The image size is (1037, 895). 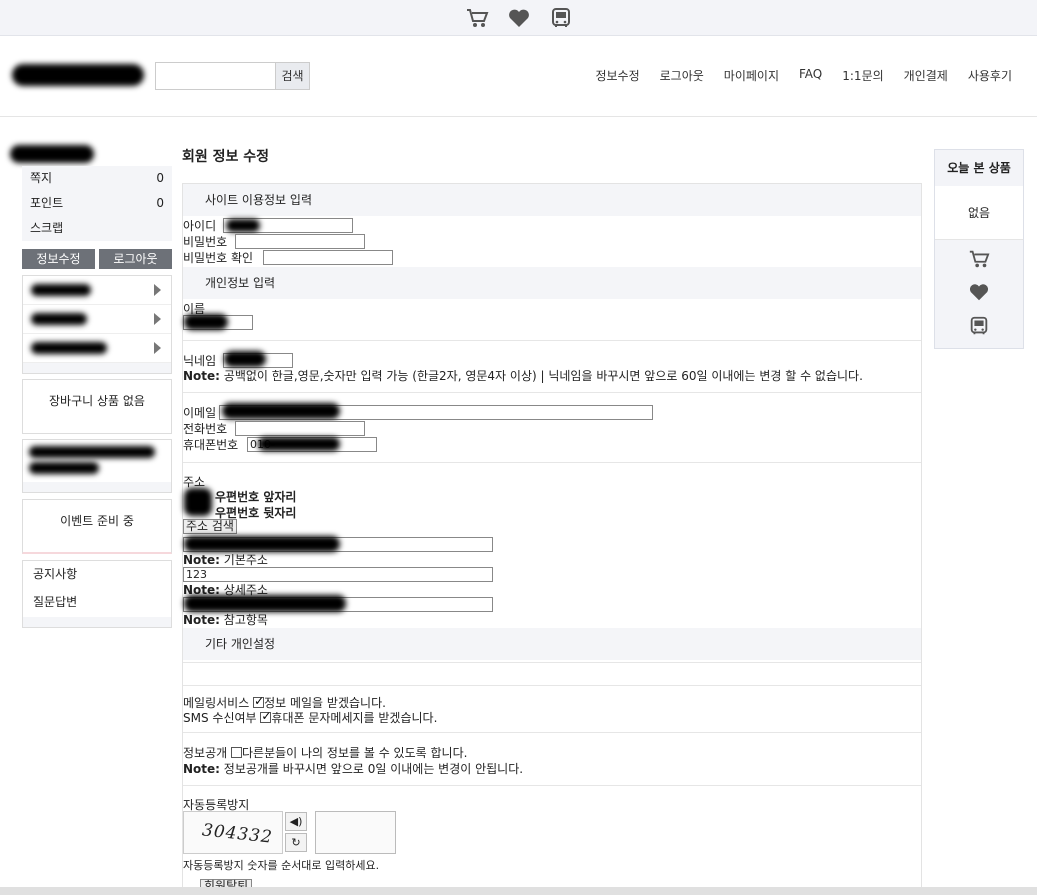 What do you see at coordinates (160, 203) in the screenshot?
I see `stat-value: 0` at bounding box center [160, 203].